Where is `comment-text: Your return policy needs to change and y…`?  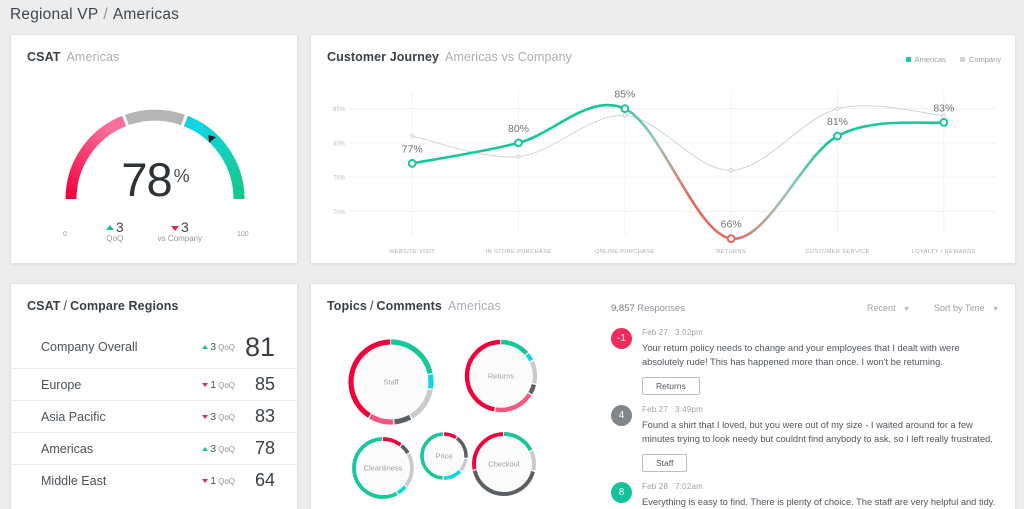
comment-text: Your return policy needs to change and y… is located at coordinates (801, 355).